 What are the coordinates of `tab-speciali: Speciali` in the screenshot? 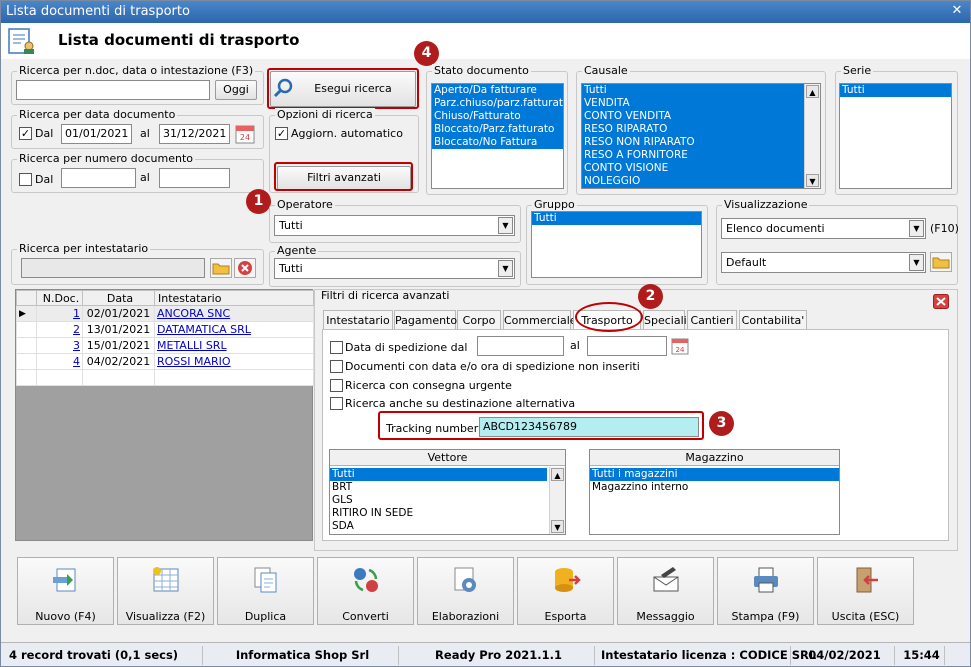 It's located at (665, 320).